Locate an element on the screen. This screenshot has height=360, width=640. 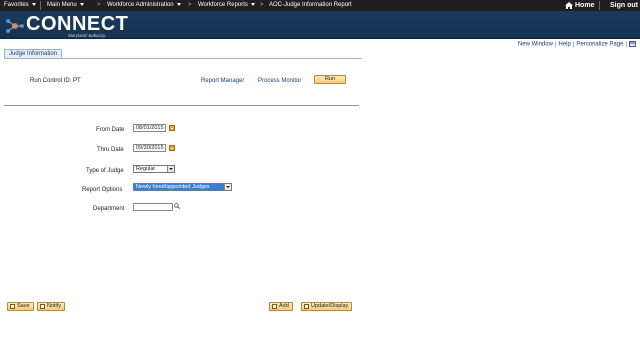
thru-date-field: 09/30/2015 is located at coordinates (149, 148).